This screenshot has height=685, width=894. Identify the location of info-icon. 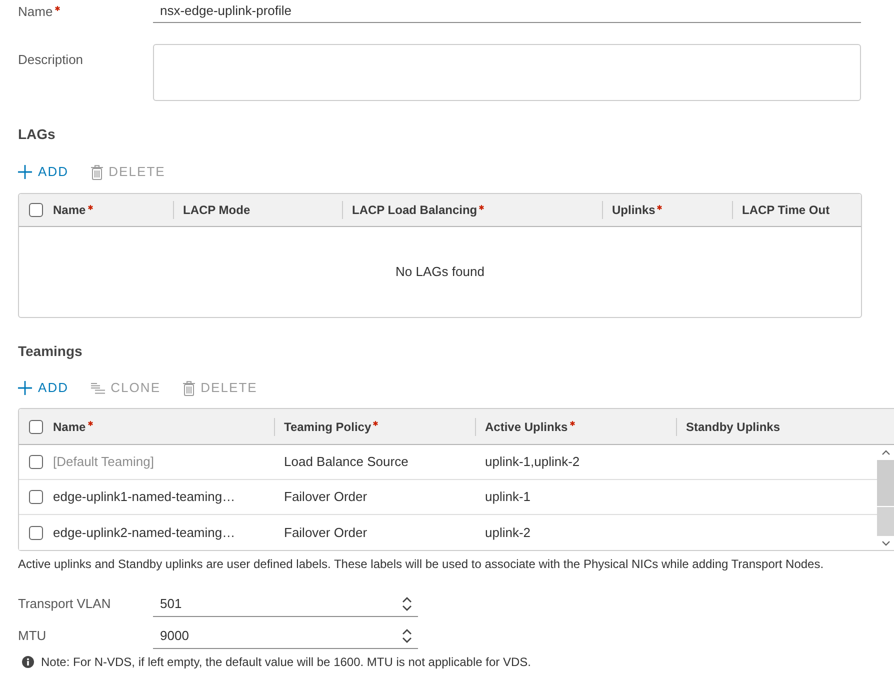
(28, 662).